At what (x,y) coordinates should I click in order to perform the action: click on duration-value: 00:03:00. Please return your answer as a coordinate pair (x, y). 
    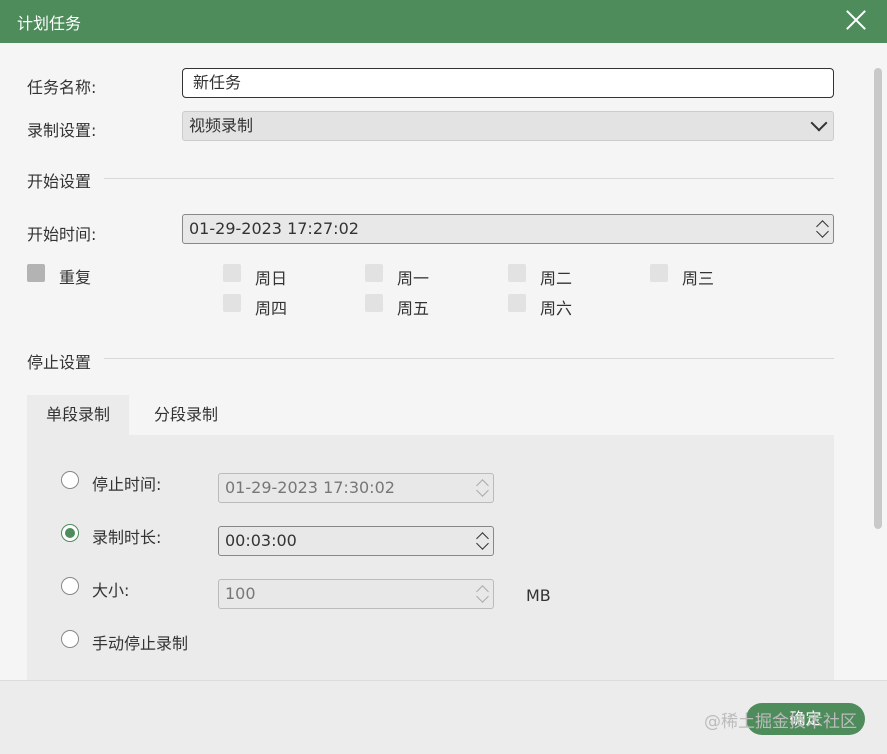
    Looking at the image, I should click on (261, 540).